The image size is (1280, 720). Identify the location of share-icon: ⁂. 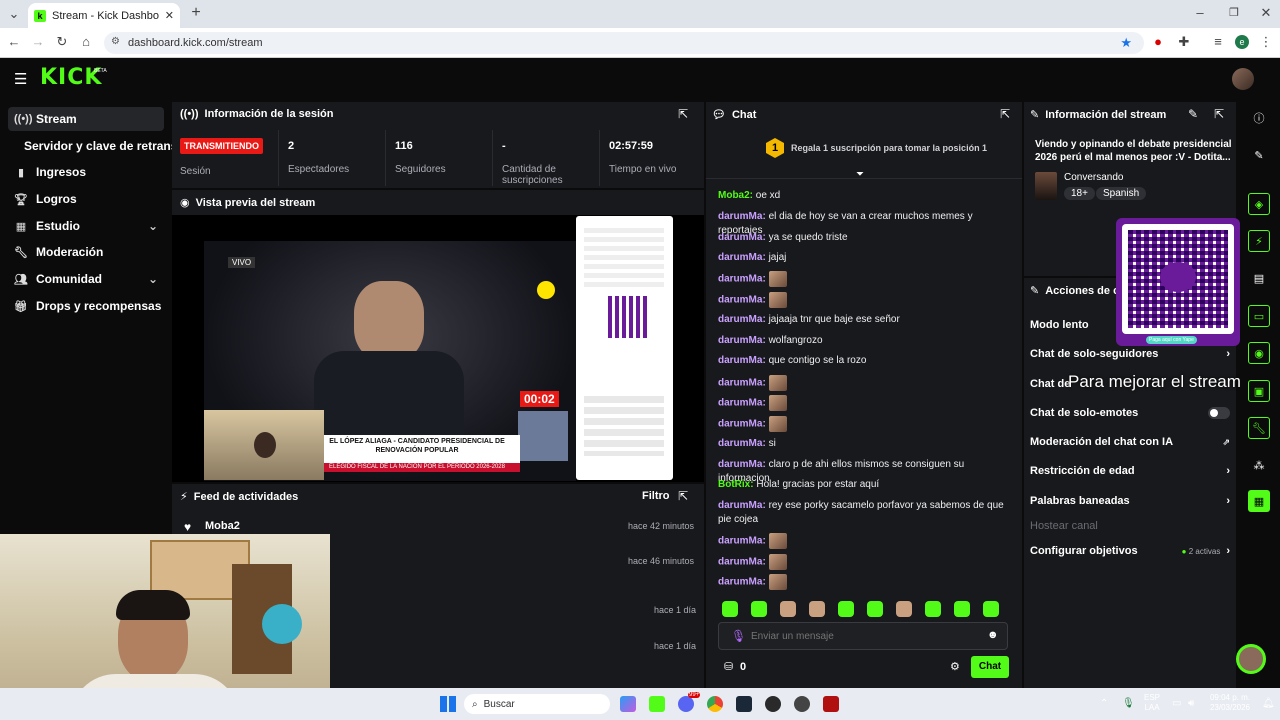
(1259, 465).